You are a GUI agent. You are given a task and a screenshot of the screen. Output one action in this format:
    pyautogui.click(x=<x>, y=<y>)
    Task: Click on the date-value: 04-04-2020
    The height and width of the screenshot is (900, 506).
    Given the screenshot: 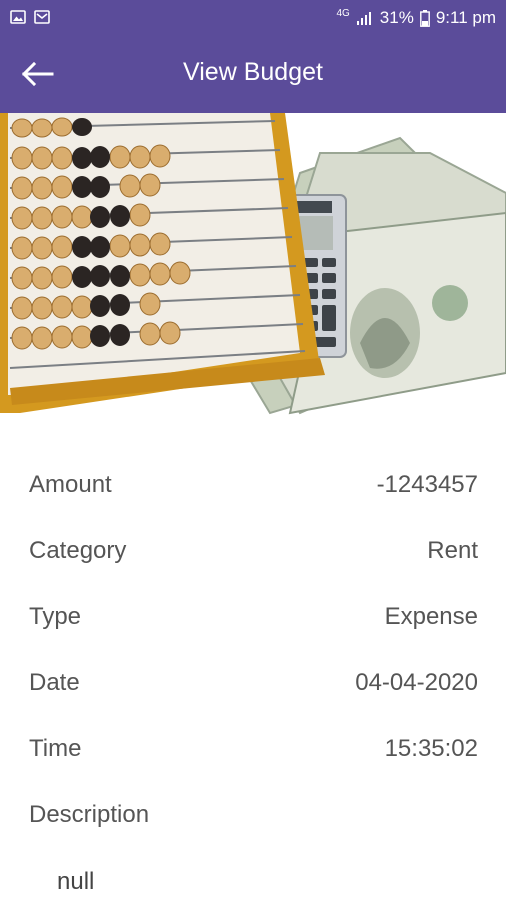 What is the action you would take?
    pyautogui.click(x=416, y=682)
    